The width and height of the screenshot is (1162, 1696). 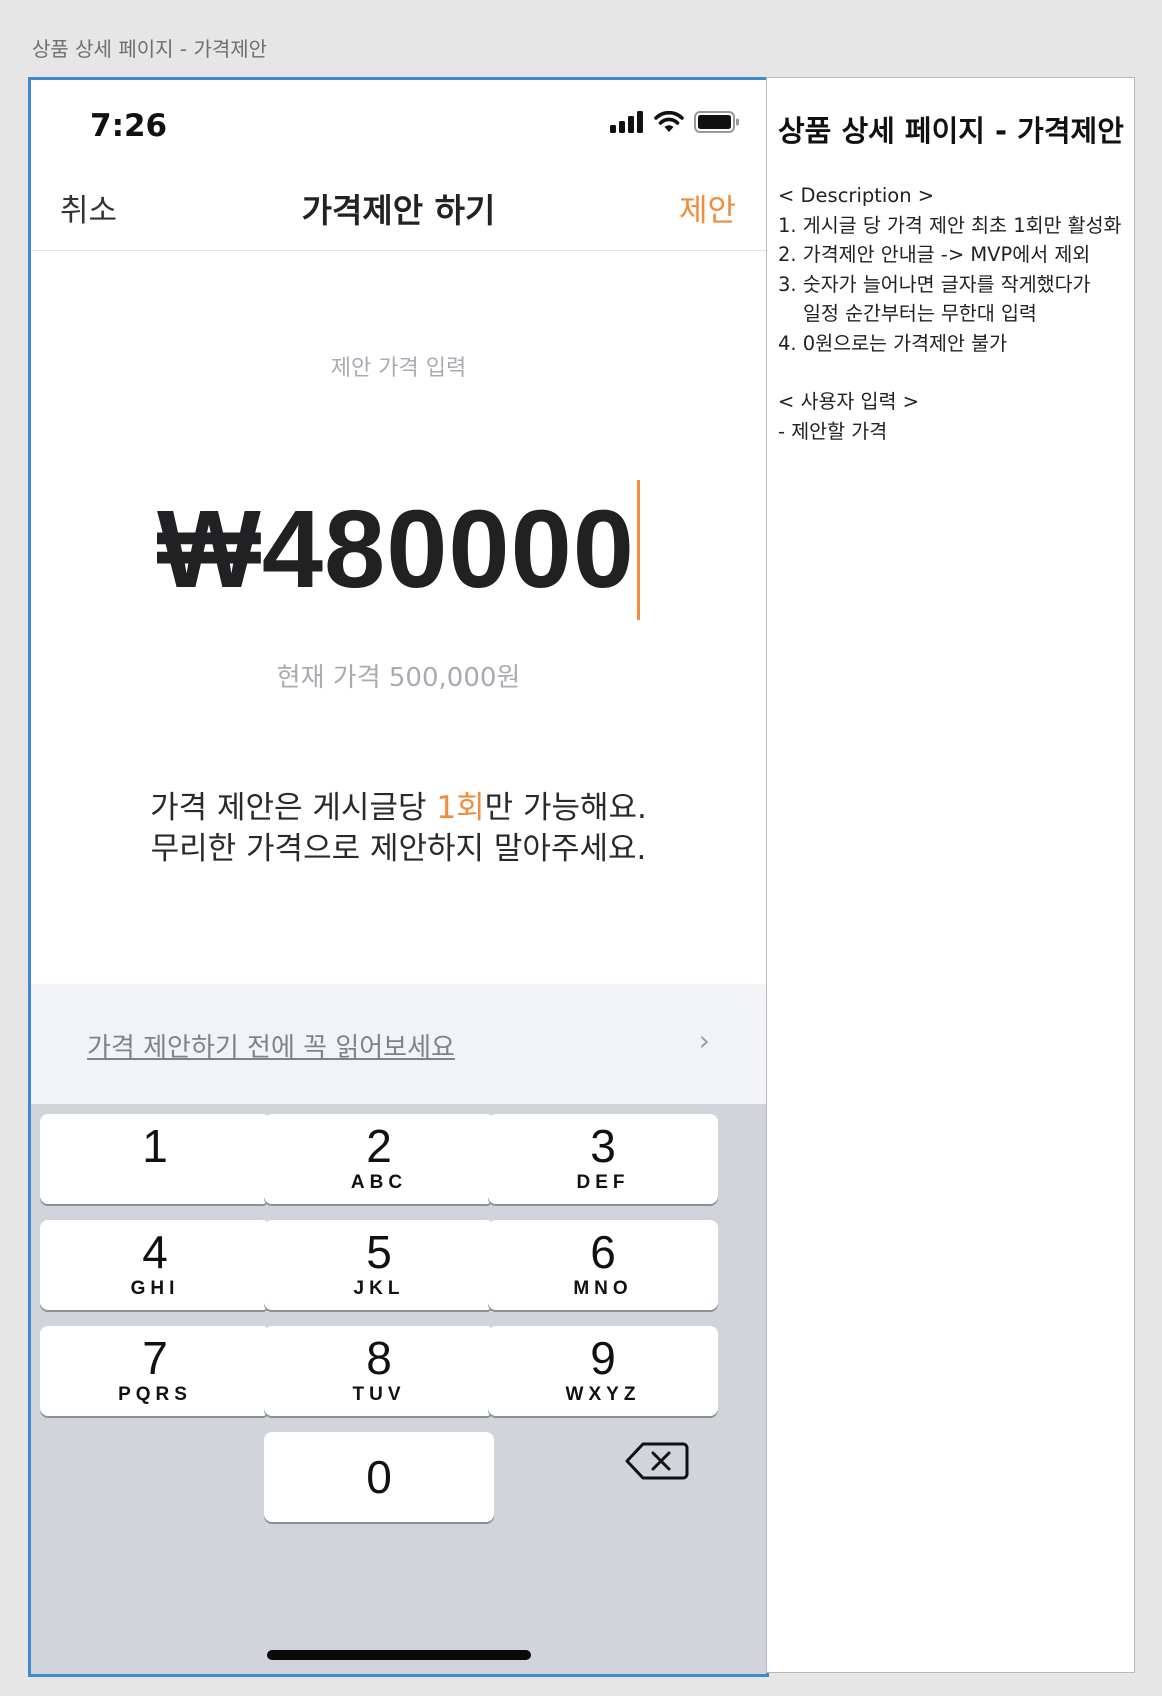 I want to click on navigation-bar: 취소 가격제안 하기 제안, so click(x=398, y=208).